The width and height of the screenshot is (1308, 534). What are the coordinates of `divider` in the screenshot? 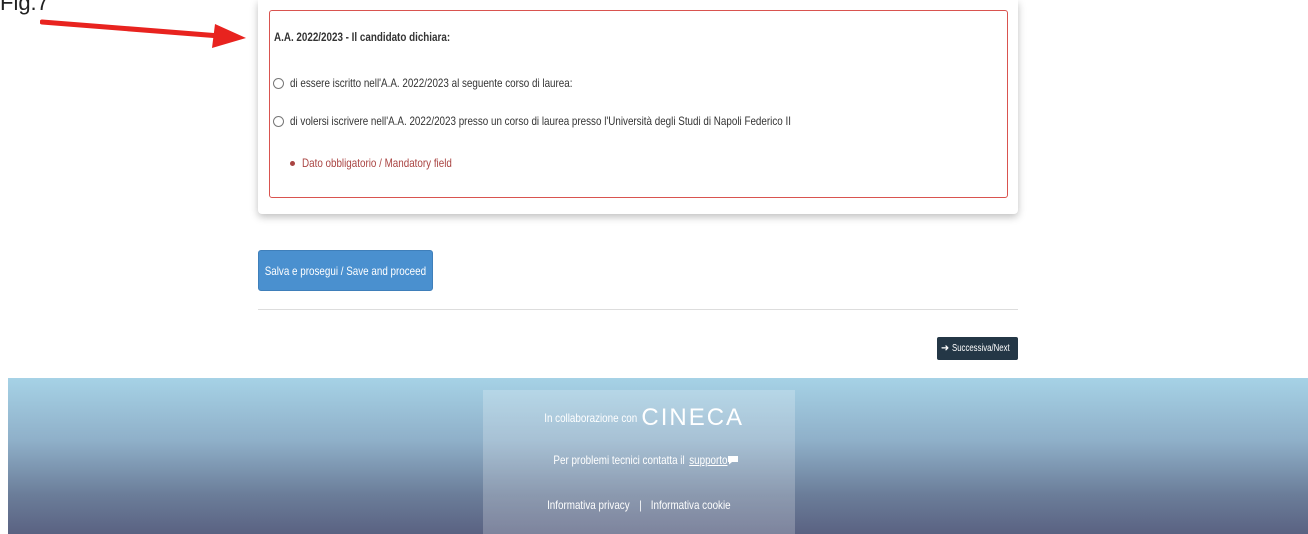 It's located at (638, 309).